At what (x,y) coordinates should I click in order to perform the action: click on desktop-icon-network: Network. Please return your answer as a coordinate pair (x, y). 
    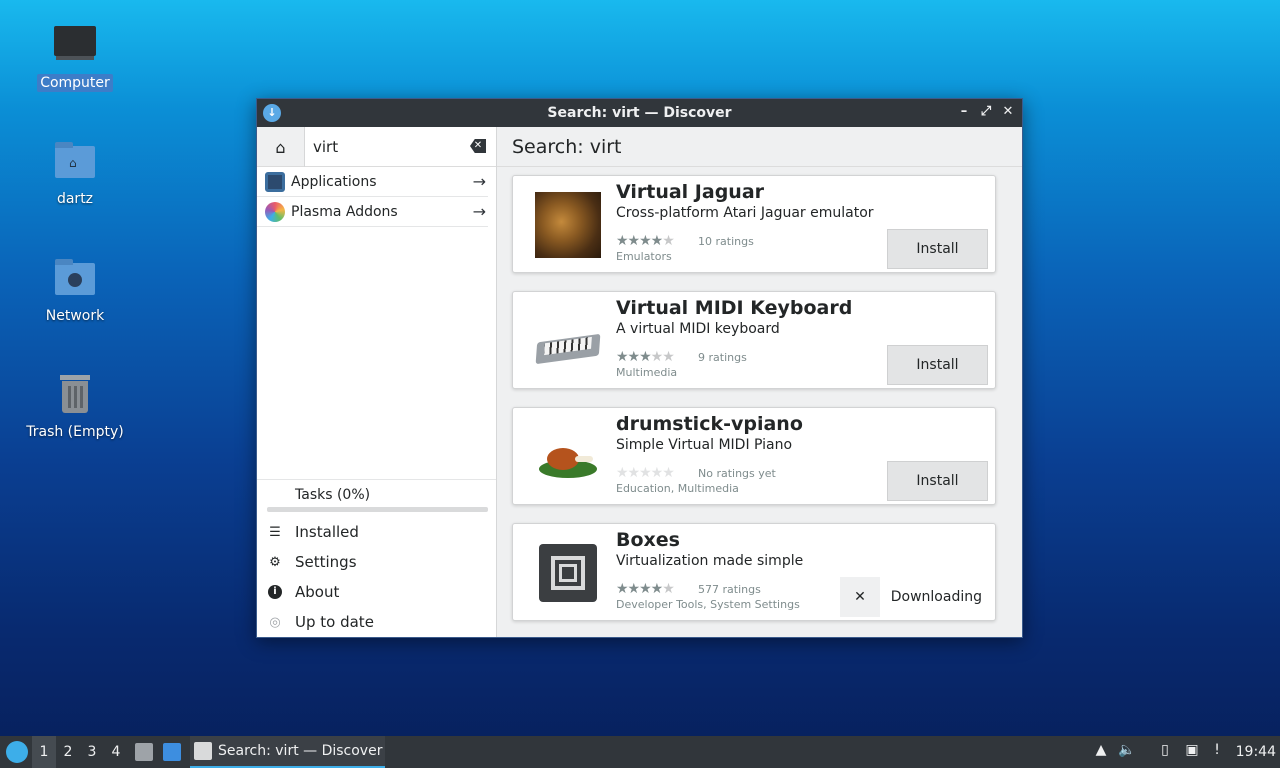
    Looking at the image, I should click on (75, 291).